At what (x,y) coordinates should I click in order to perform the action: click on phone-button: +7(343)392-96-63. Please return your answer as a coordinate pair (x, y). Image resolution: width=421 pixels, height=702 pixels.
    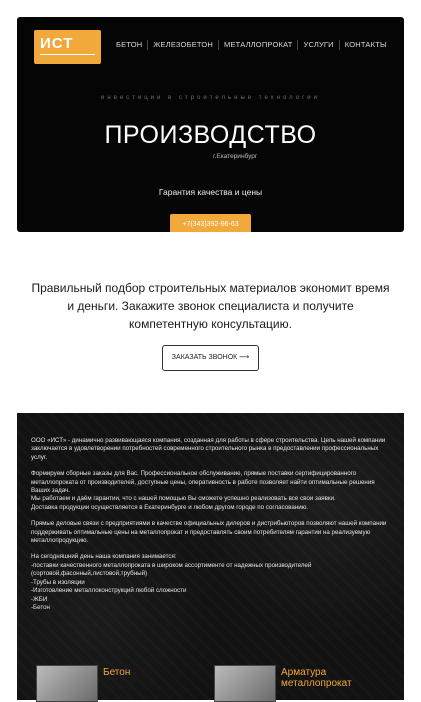
    Looking at the image, I should click on (210, 223).